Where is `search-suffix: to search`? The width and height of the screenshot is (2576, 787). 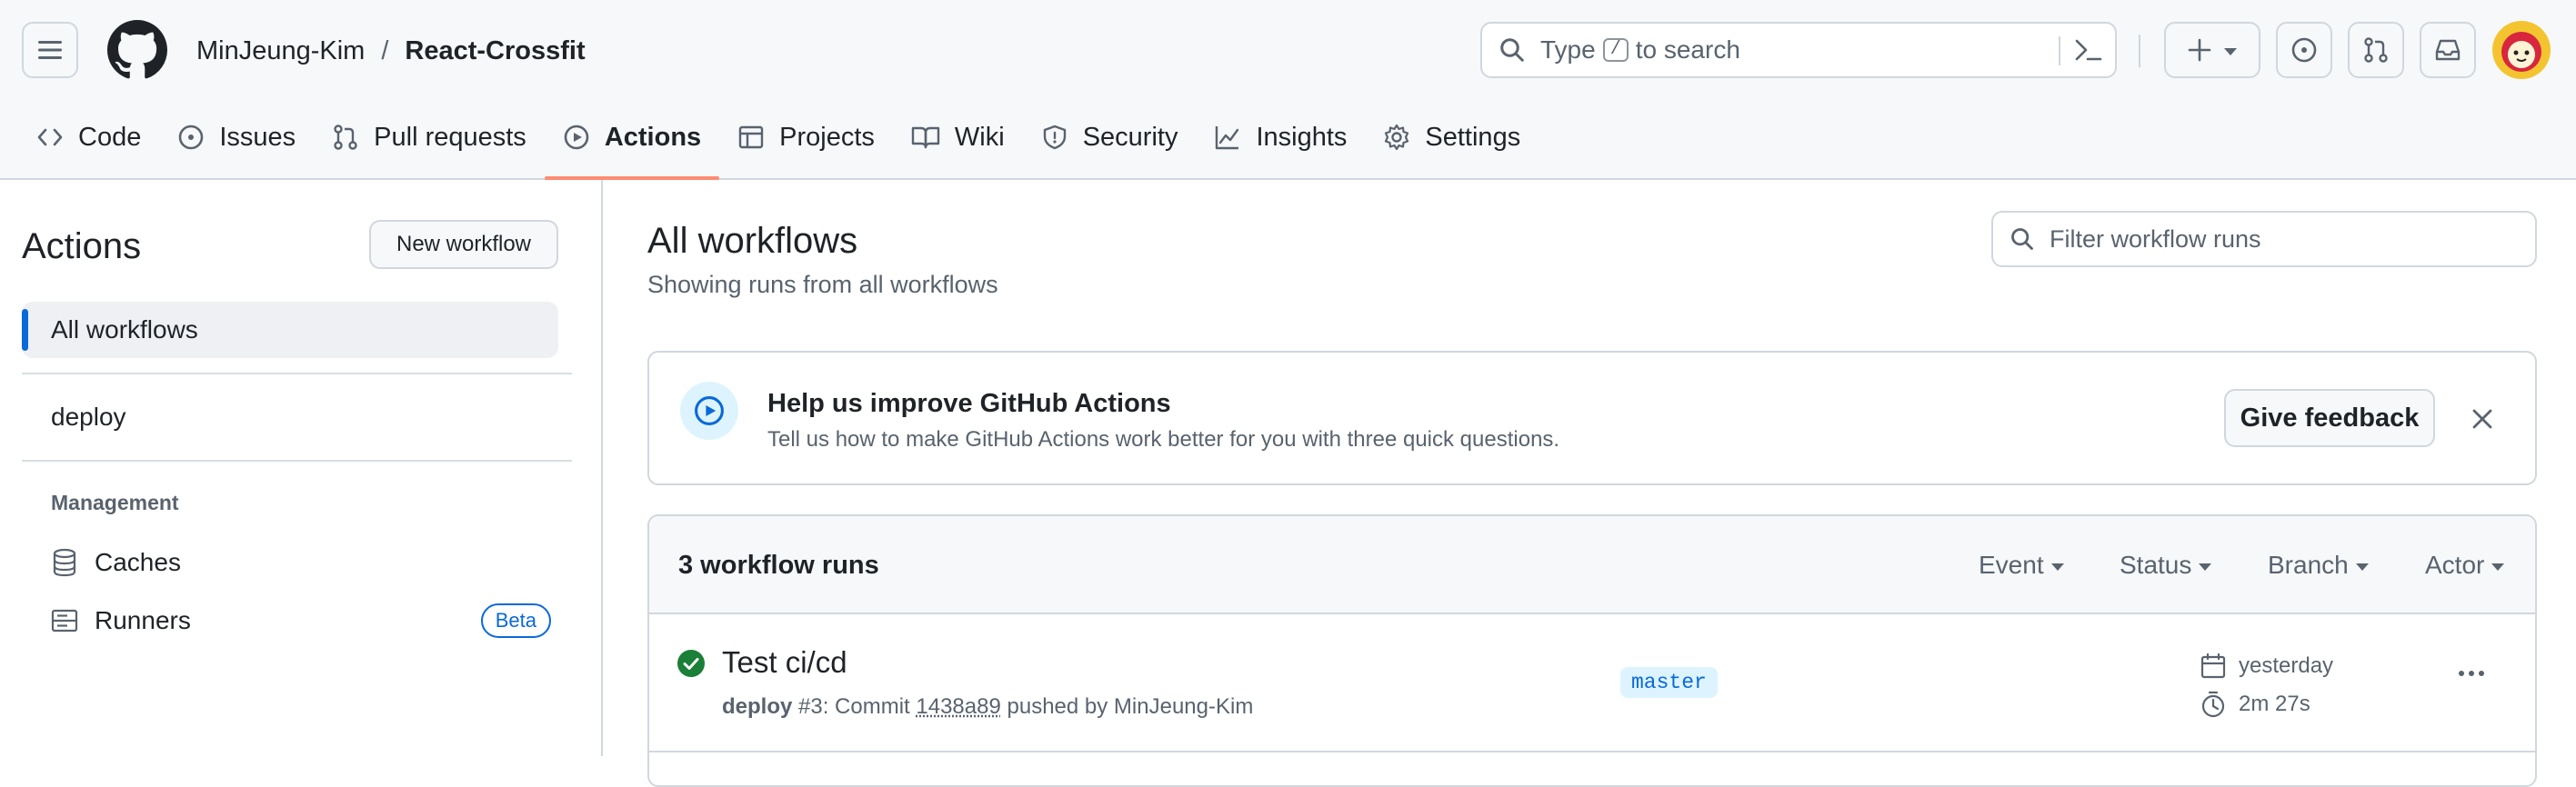
search-suffix: to search is located at coordinates (1687, 49).